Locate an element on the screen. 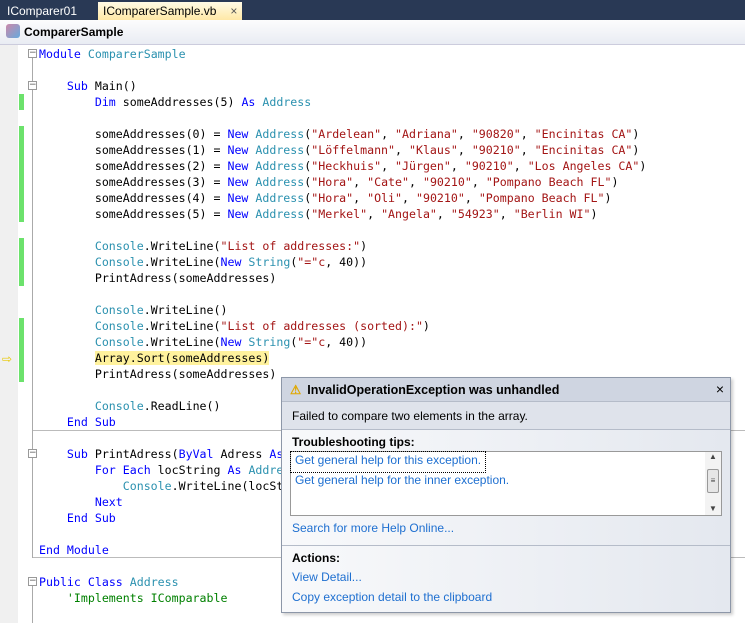 This screenshot has height=623, width=745. code-token: someAddresses(5) is located at coordinates (182, 102).